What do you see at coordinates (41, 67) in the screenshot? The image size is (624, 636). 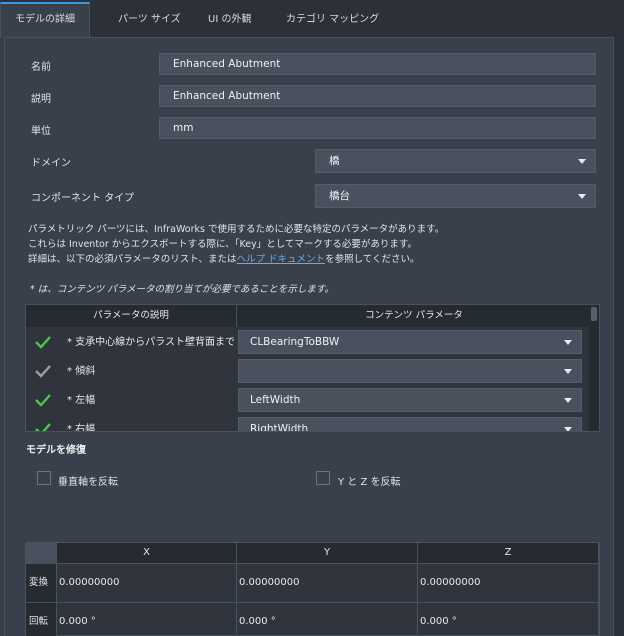 I see `name-label: 名前` at bounding box center [41, 67].